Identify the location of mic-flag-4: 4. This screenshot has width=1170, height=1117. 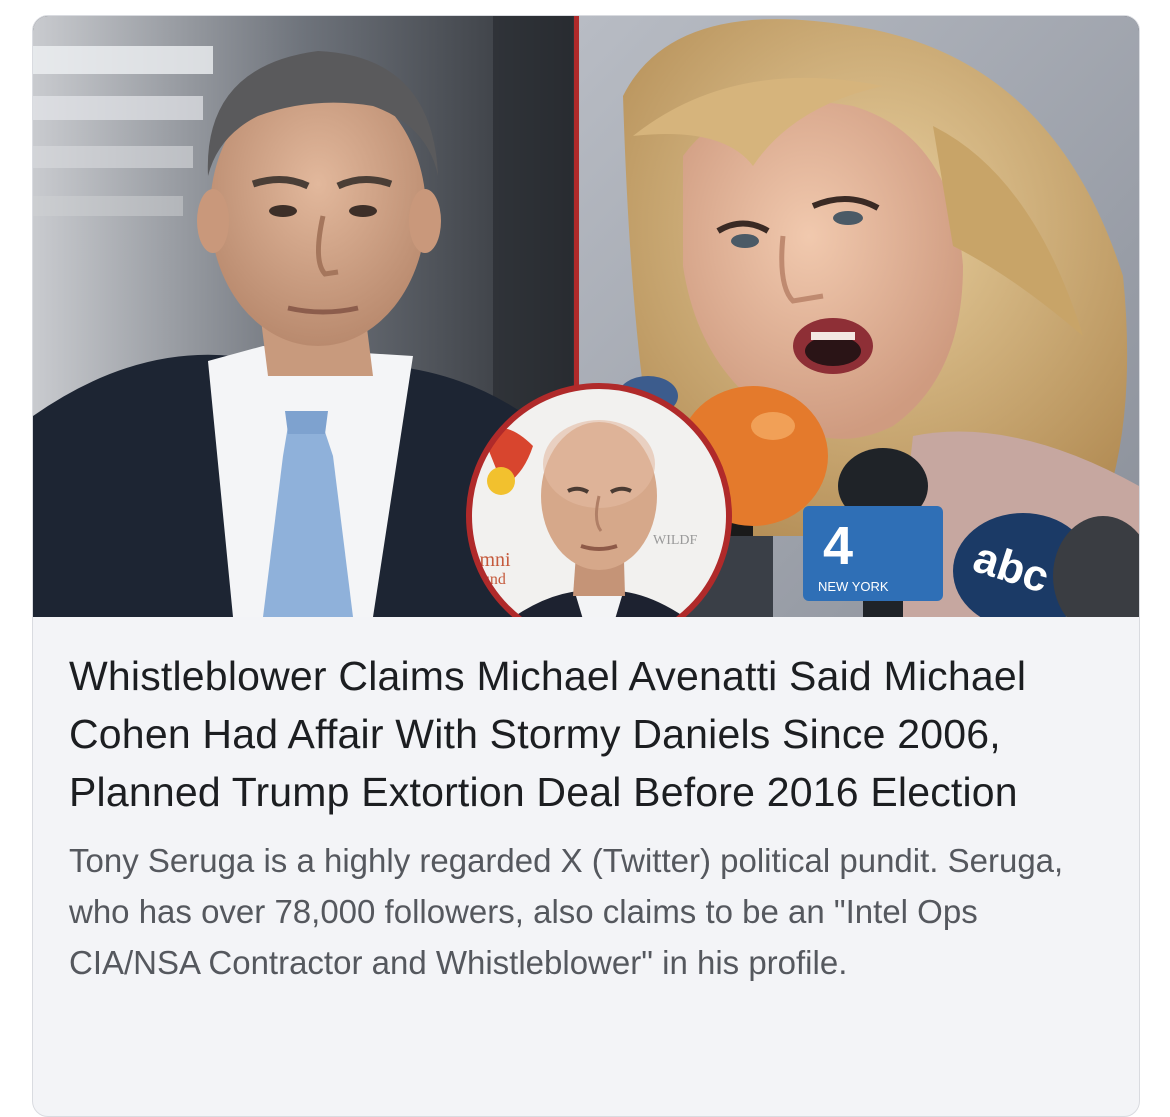
(838, 546).